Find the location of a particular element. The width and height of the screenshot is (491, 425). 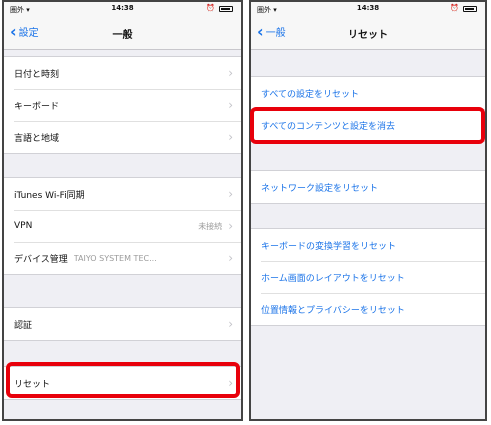

keyboard-row: キーボード › is located at coordinates (122, 105).